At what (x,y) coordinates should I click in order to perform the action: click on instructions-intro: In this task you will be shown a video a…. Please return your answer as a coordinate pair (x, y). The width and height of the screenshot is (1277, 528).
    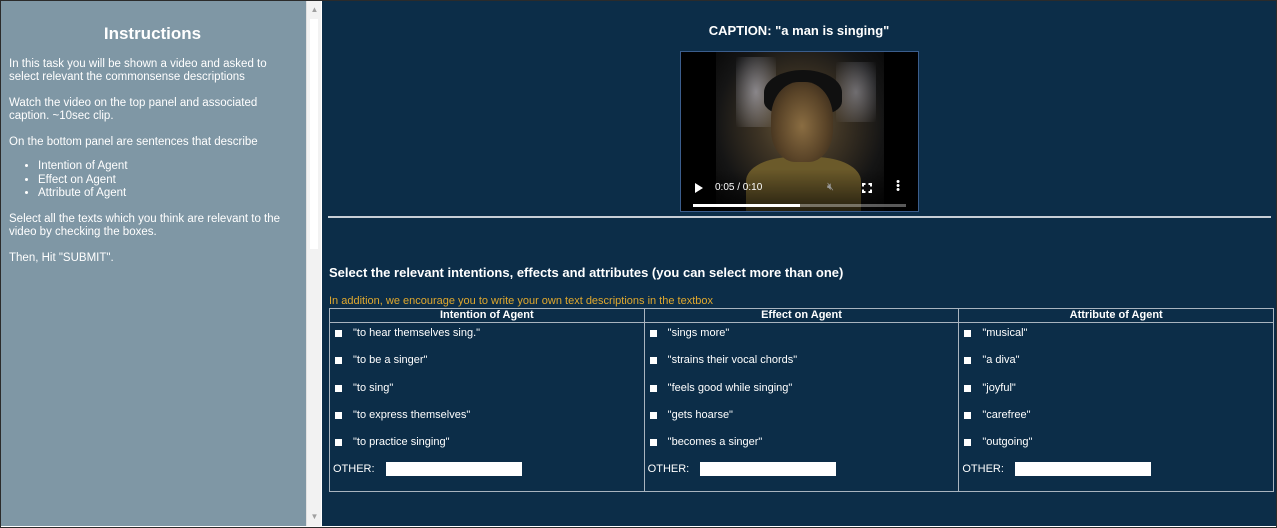
    Looking at the image, I should click on (138, 70).